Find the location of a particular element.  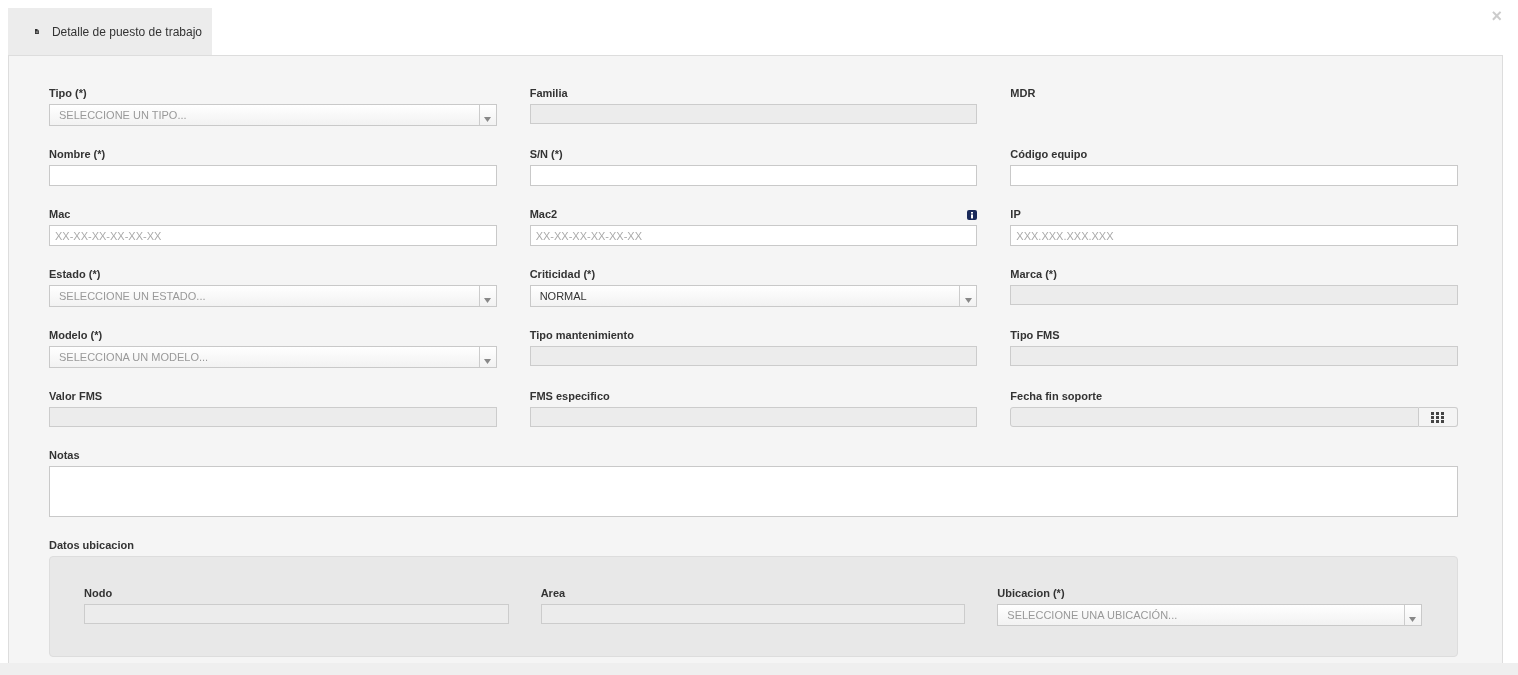

field-label: Modelo (*) is located at coordinates (76, 336).